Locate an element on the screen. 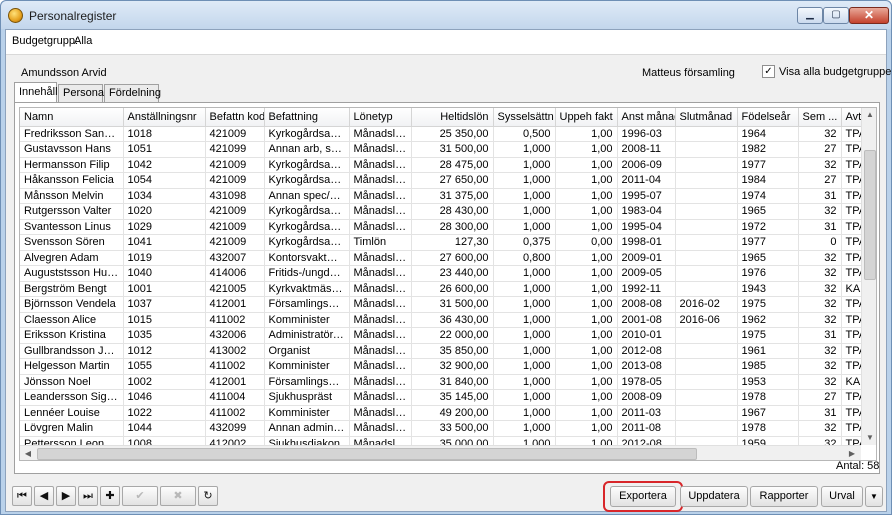 This screenshot has width=892, height=515. table-cell: 1022 is located at coordinates (164, 413).